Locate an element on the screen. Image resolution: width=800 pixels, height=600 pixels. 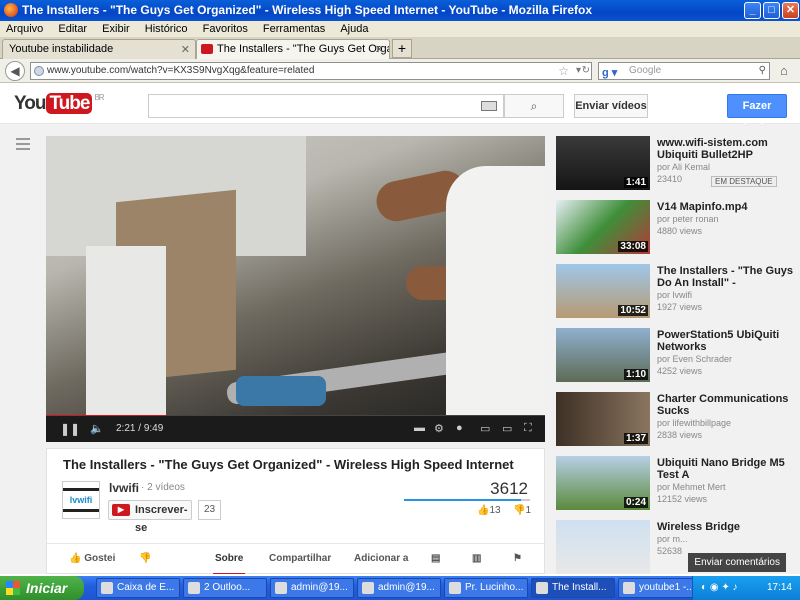
new-tab-button: + is located at coordinates (402, 48).